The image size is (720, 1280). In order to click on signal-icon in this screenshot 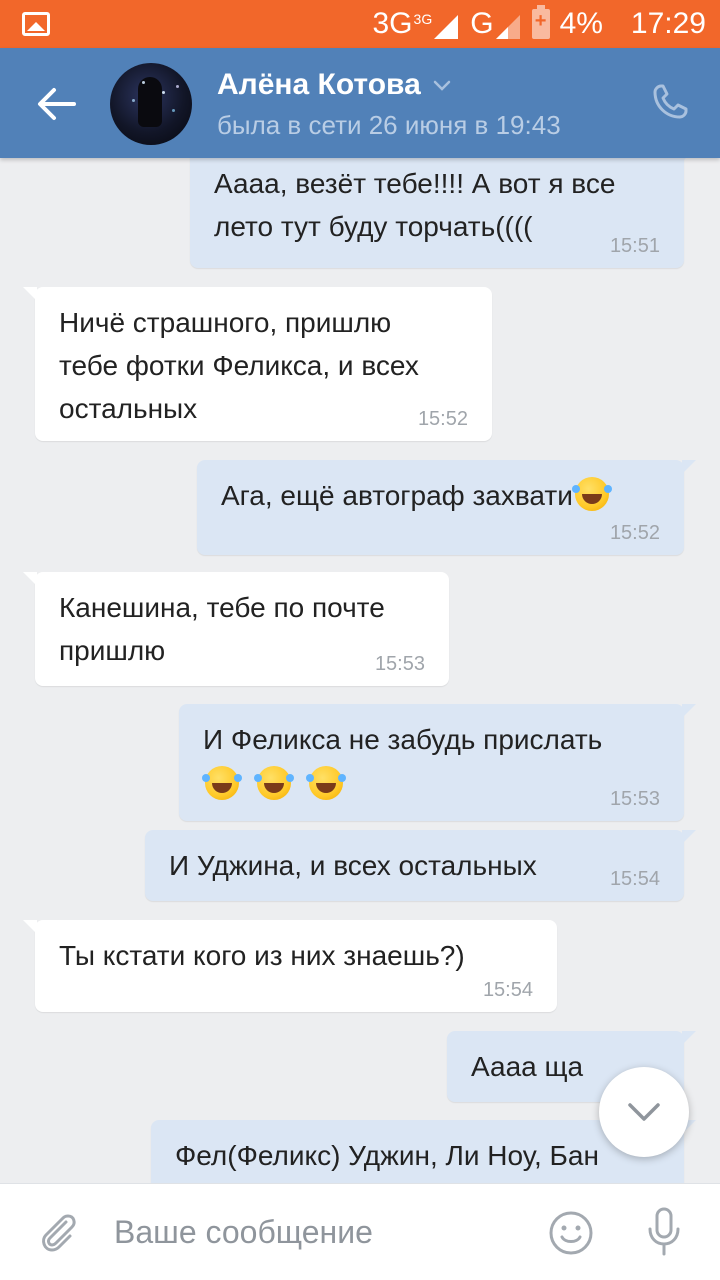, I will do `click(446, 27)`.